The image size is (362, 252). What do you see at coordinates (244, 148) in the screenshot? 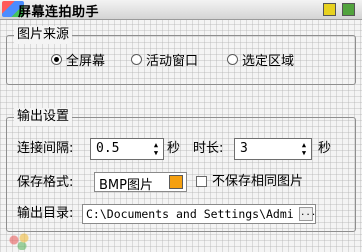
I see `duration-value: 3` at bounding box center [244, 148].